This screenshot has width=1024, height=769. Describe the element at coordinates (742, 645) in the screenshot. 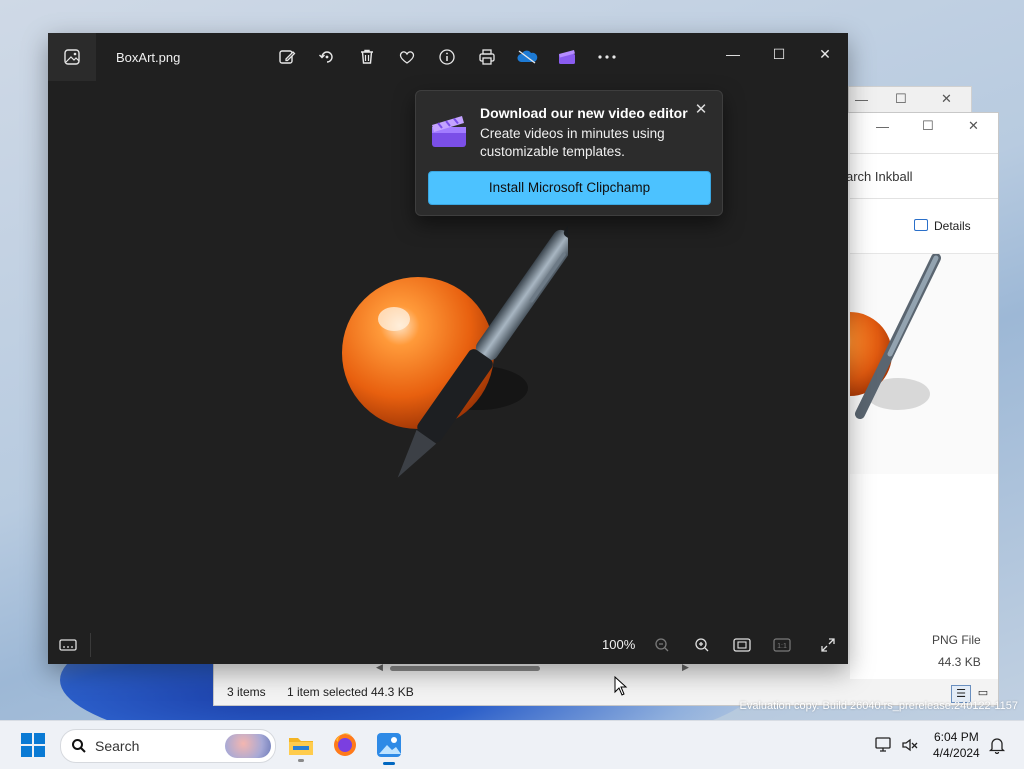

I see `fit-to-window-icon` at that location.